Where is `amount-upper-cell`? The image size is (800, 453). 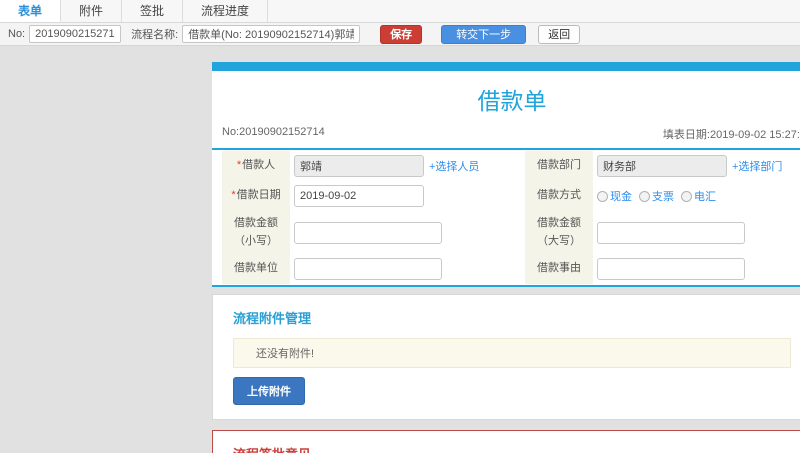
amount-upper-cell is located at coordinates (696, 232).